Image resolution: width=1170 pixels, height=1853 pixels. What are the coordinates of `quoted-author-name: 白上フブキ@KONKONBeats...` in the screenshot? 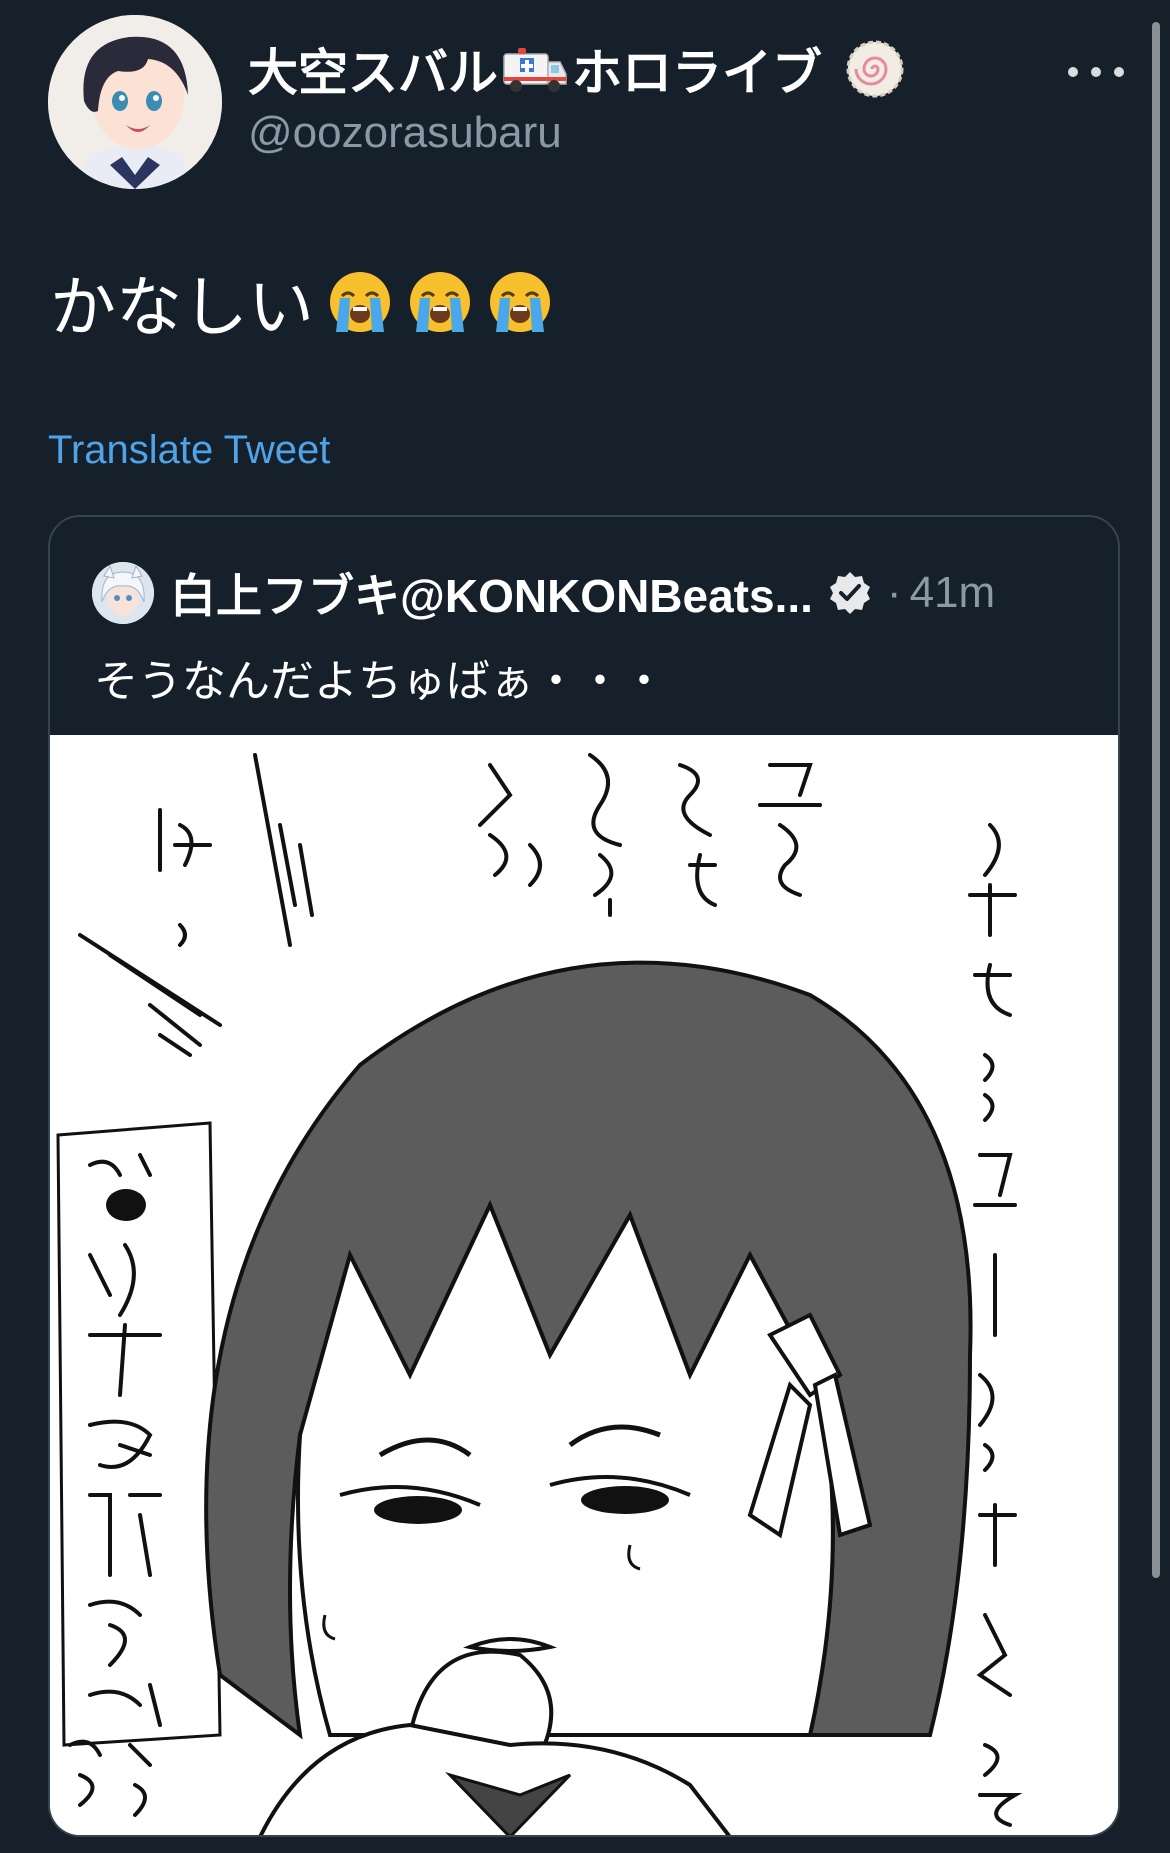 It's located at (491, 593).